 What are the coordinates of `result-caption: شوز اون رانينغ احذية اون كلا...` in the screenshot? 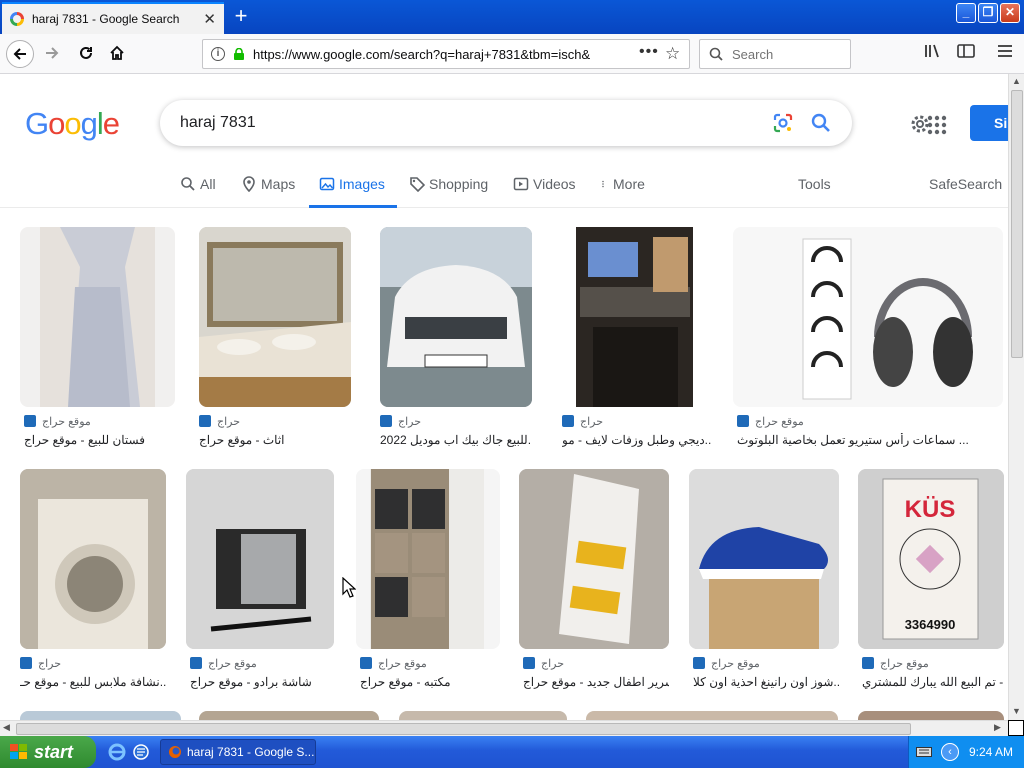 It's located at (766, 682).